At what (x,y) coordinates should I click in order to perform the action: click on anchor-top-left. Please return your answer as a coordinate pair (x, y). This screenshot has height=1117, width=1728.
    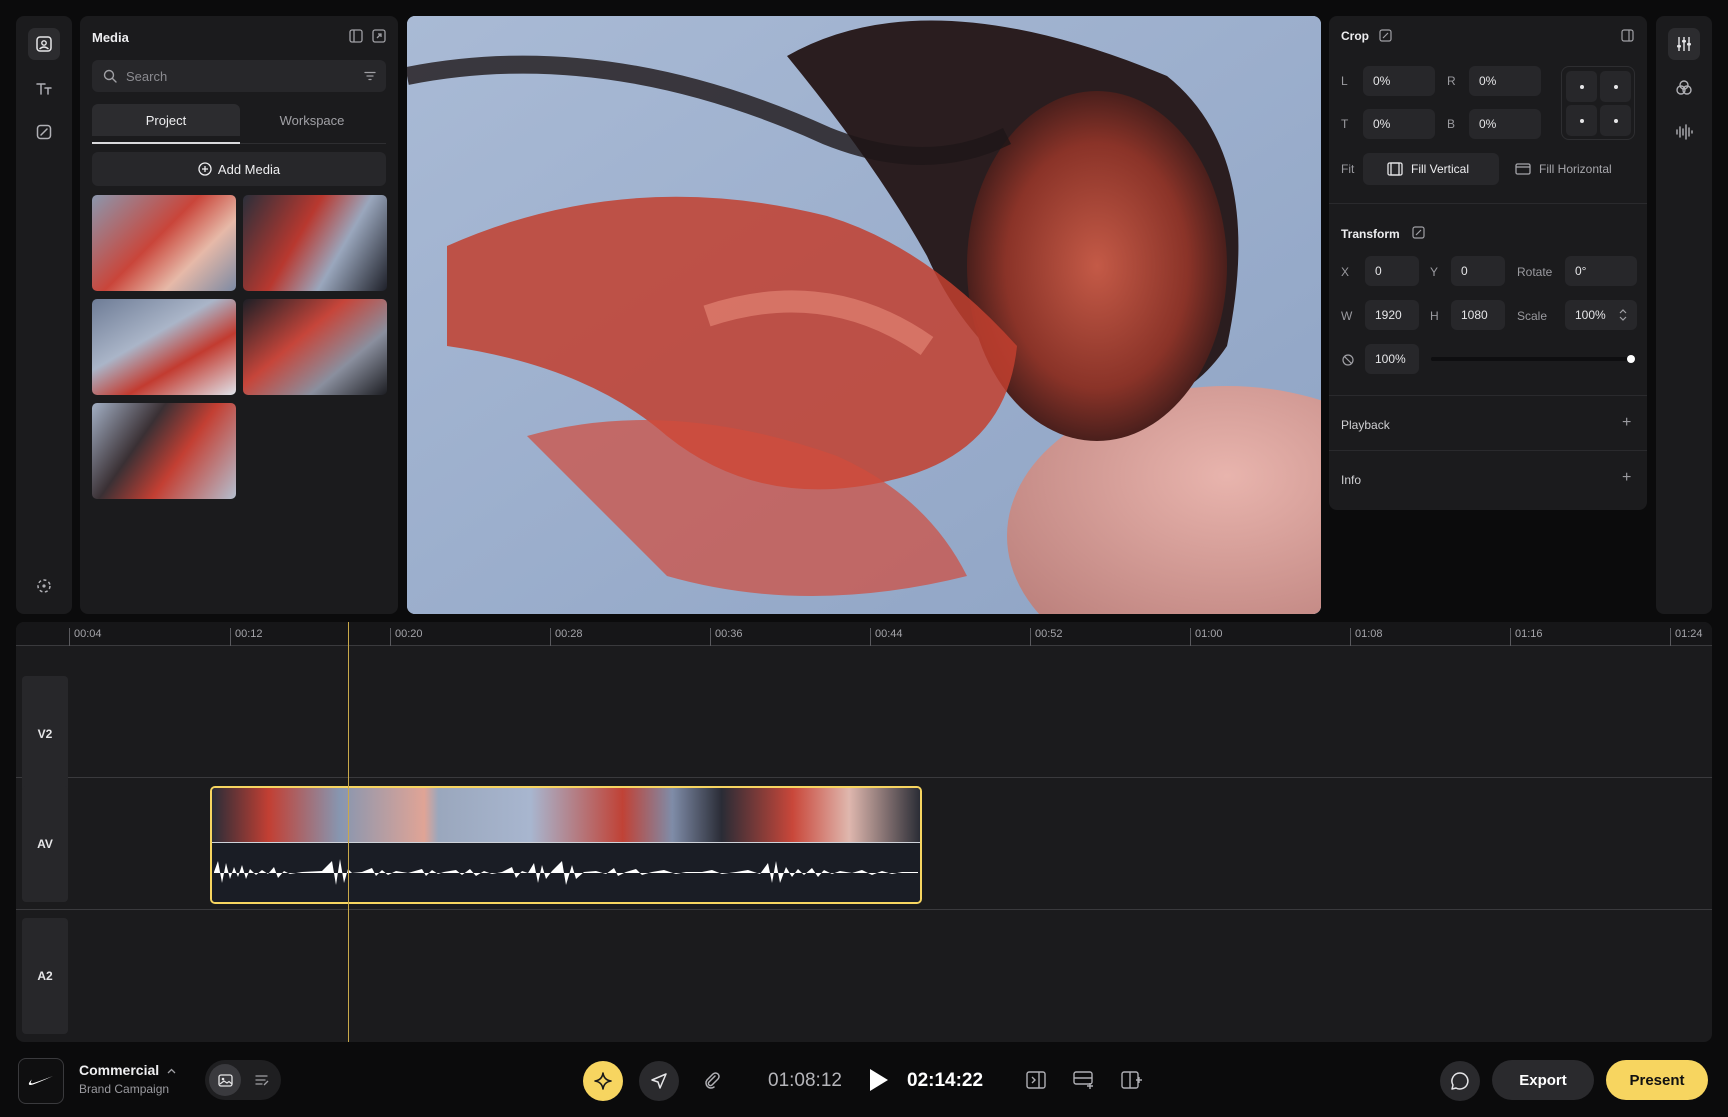
    Looking at the image, I should click on (1581, 86).